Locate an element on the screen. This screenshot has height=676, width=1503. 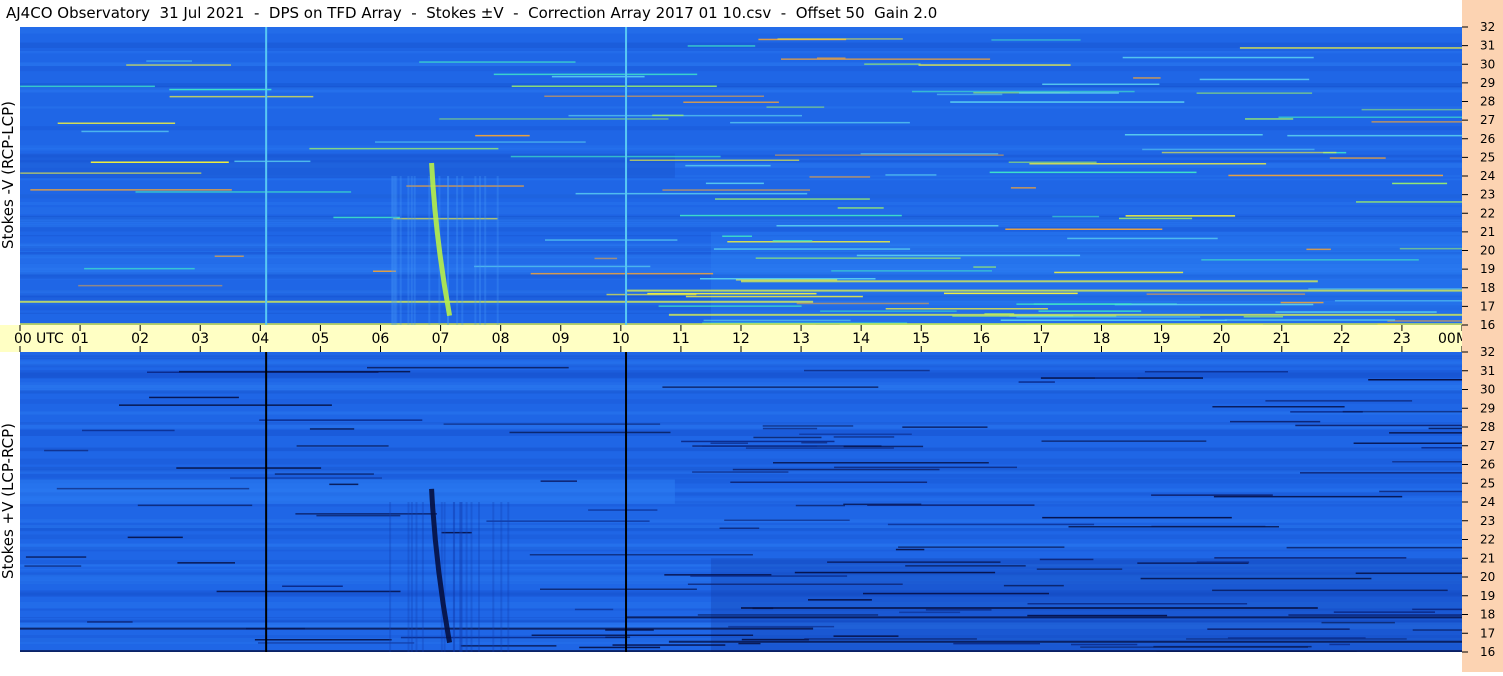
rfi-streak-strong is located at coordinates (1065, 642).